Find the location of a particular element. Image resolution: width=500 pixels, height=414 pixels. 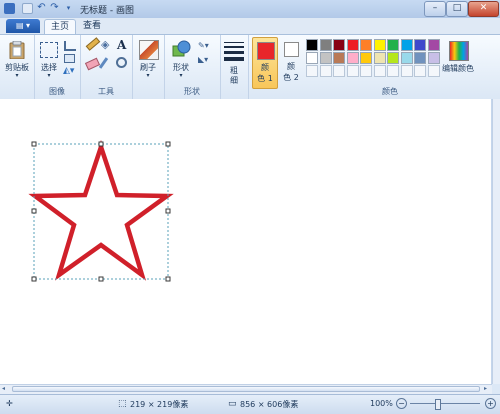

tools-group: ◈ A 工具 is located at coordinates (106, 67).